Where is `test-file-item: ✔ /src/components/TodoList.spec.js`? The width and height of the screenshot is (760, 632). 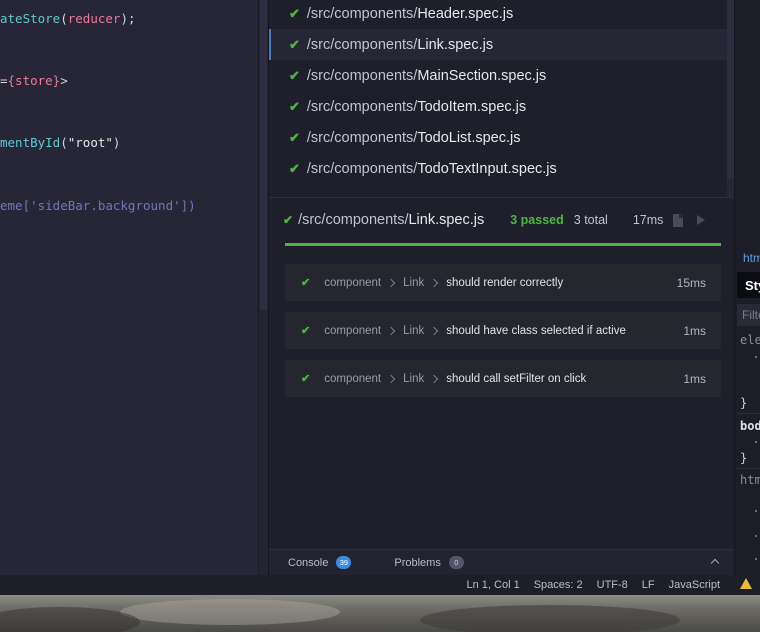
test-file-item: ✔ /src/components/TodoList.spec.js is located at coordinates (498, 137).